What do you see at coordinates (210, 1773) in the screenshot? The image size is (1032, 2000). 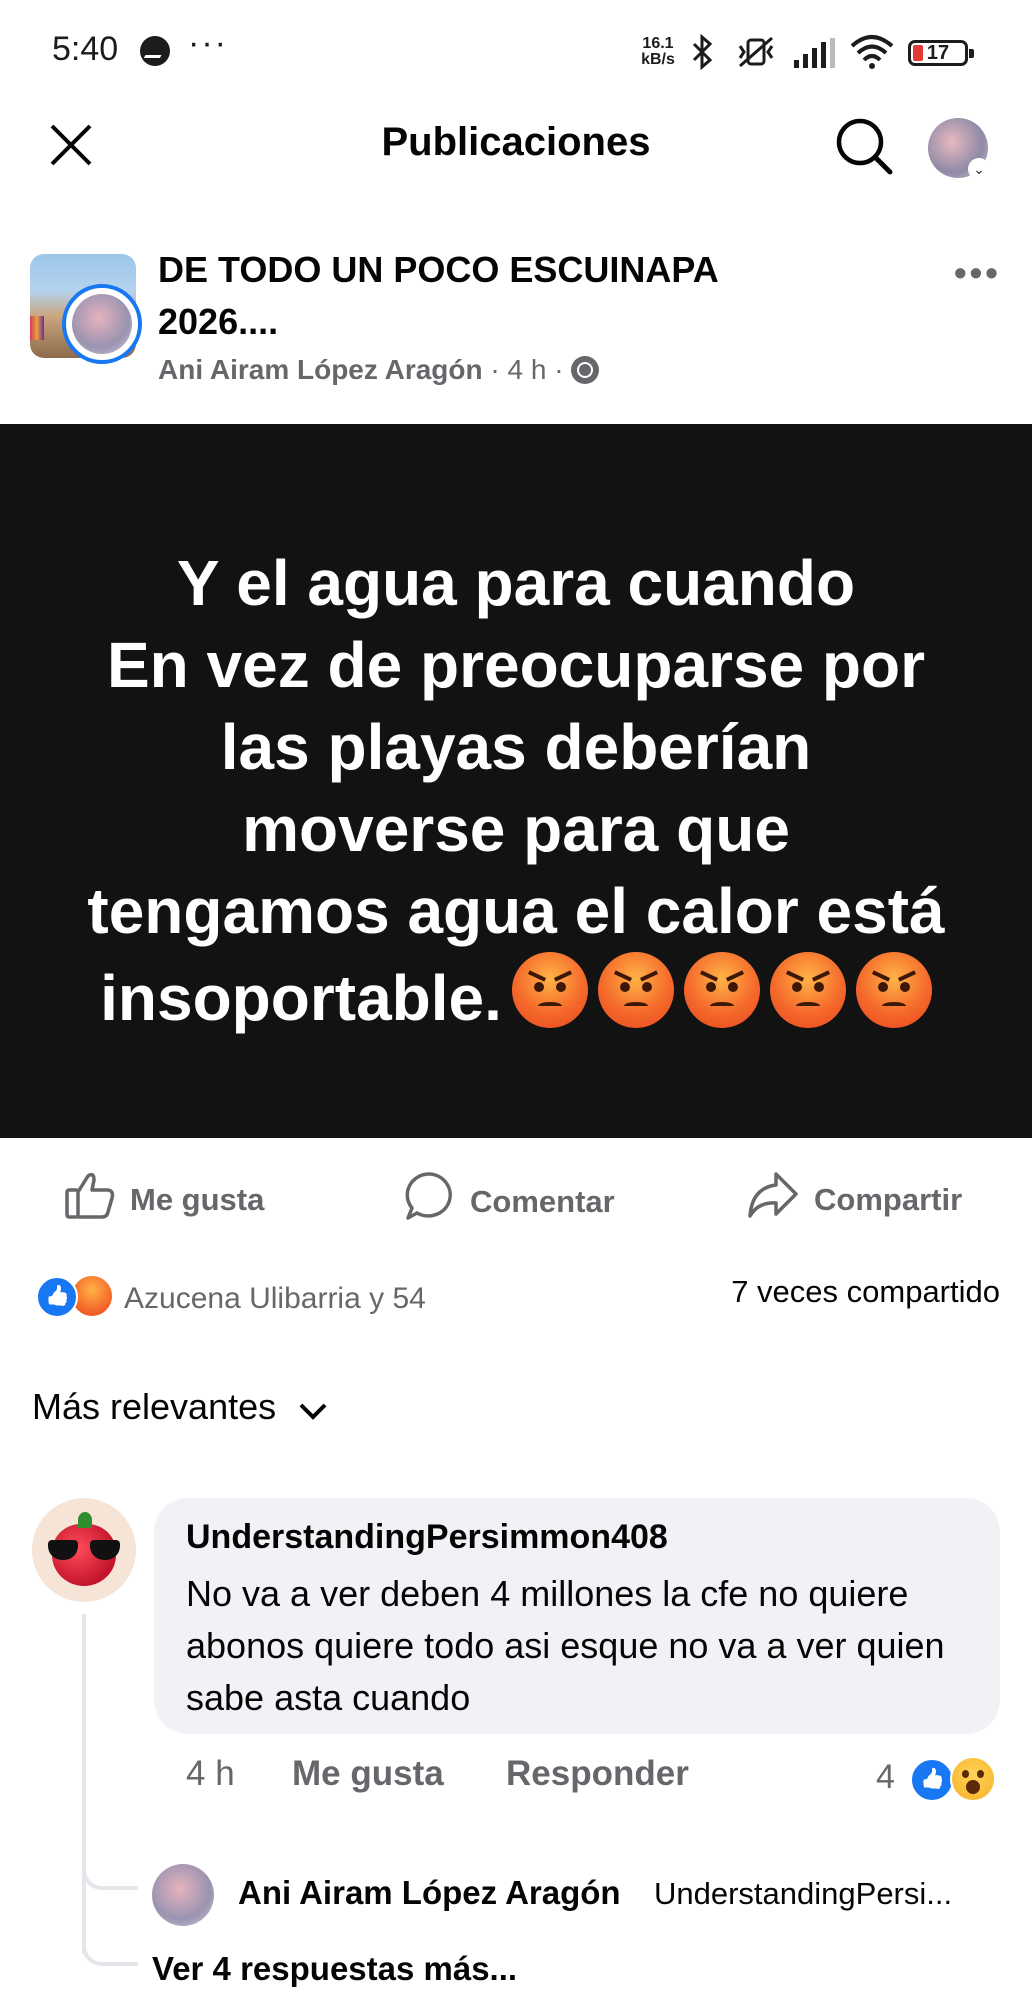 I see `comment-time: 4 h` at bounding box center [210, 1773].